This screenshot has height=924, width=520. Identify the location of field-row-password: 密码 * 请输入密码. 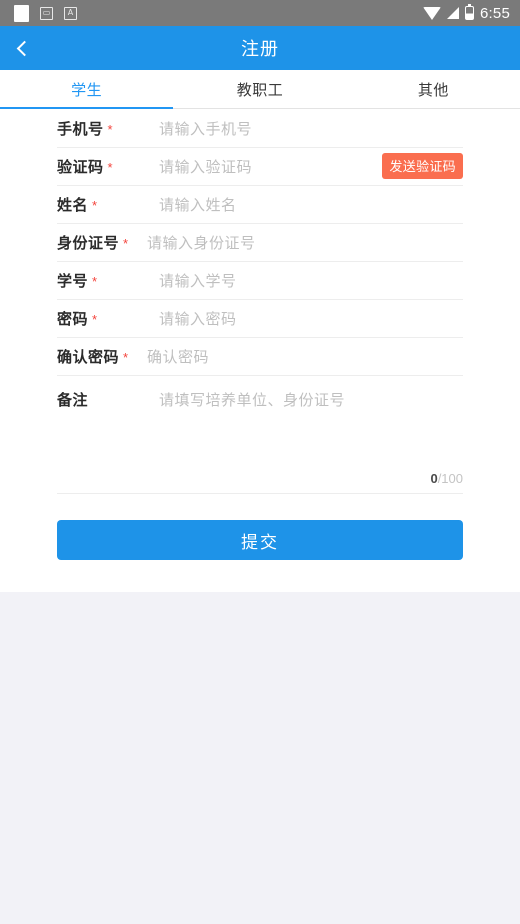
(260, 318).